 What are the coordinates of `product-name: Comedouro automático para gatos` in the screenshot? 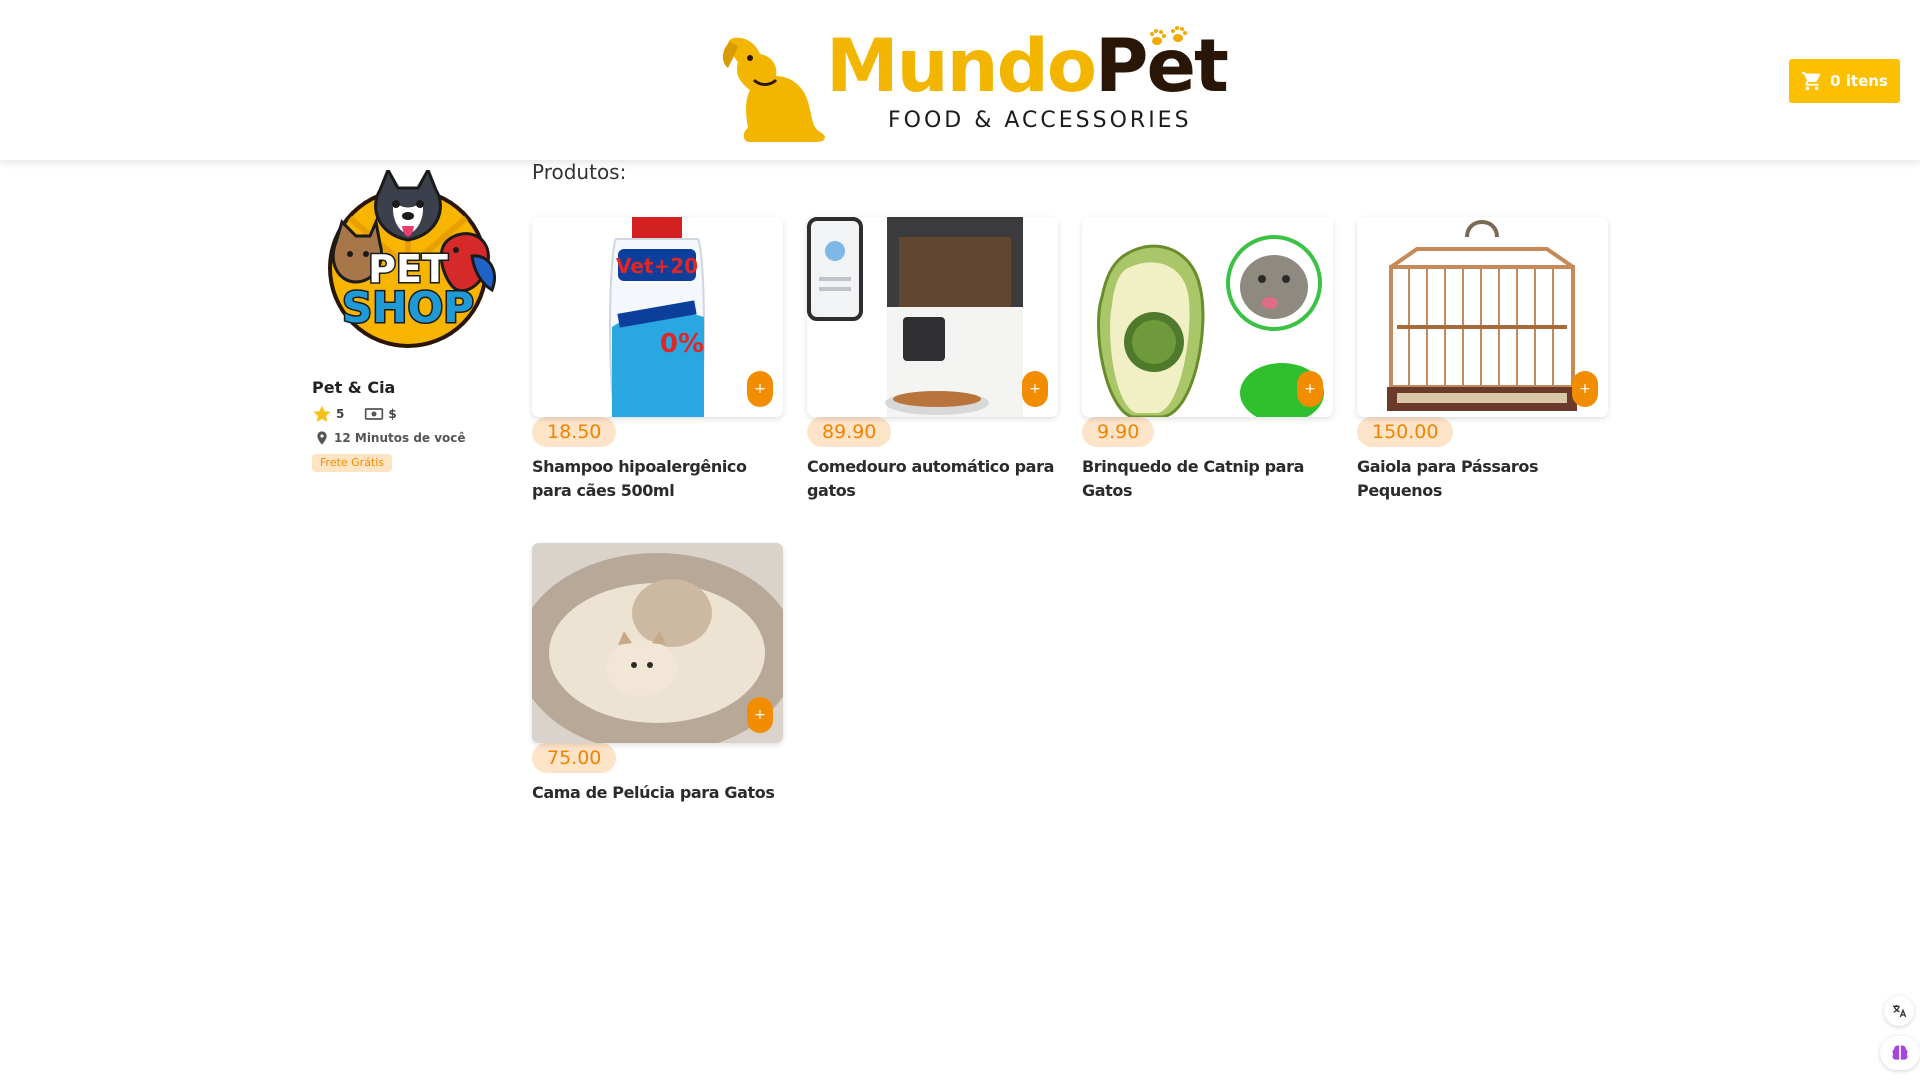 It's located at (932, 479).